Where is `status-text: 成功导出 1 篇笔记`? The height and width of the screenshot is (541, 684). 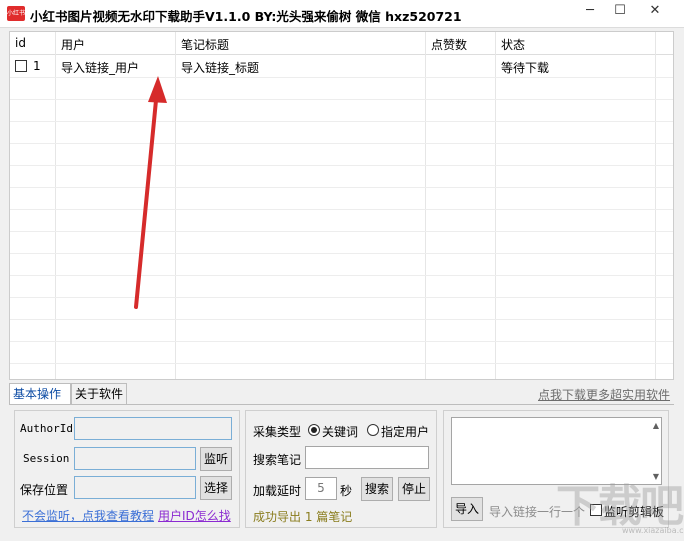
status-text: 成功导出 1 篇笔记 is located at coordinates (303, 517).